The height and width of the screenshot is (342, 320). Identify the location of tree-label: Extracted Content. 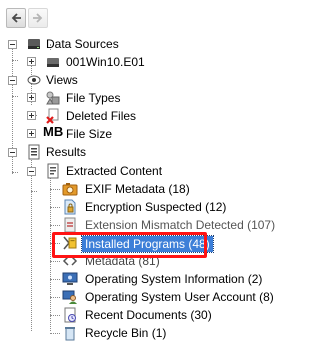
(114, 171).